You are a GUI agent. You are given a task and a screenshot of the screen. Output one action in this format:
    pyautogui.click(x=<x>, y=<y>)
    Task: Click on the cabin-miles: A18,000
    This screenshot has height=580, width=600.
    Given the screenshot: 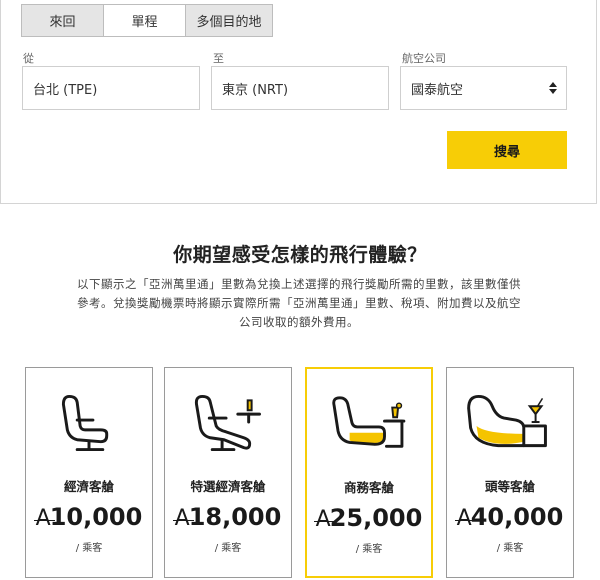 What is the action you would take?
    pyautogui.click(x=228, y=517)
    